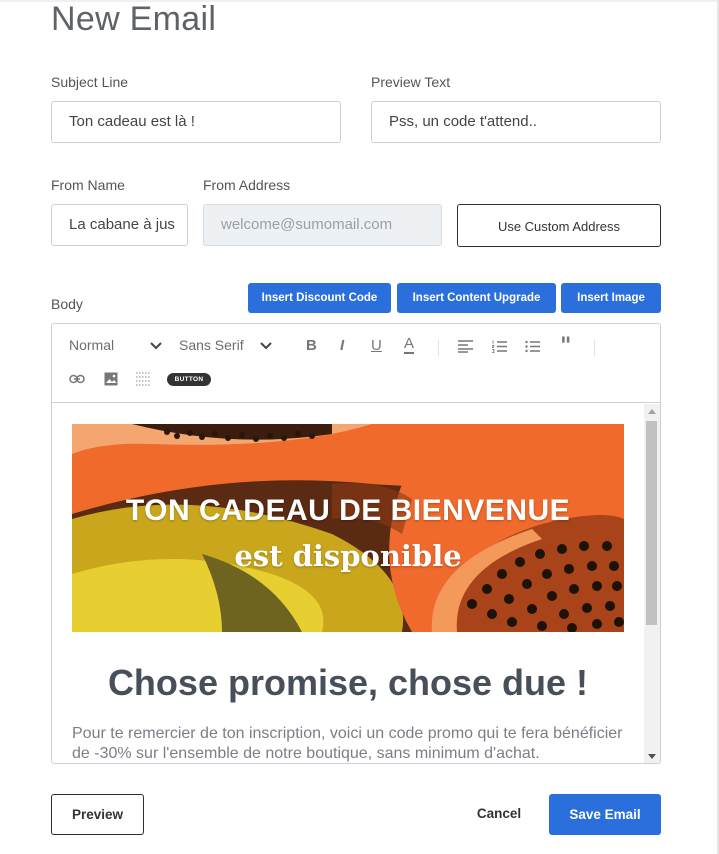 This screenshot has width=719, height=854. I want to click on use-custom-address-button: Use Custom Address, so click(559, 225).